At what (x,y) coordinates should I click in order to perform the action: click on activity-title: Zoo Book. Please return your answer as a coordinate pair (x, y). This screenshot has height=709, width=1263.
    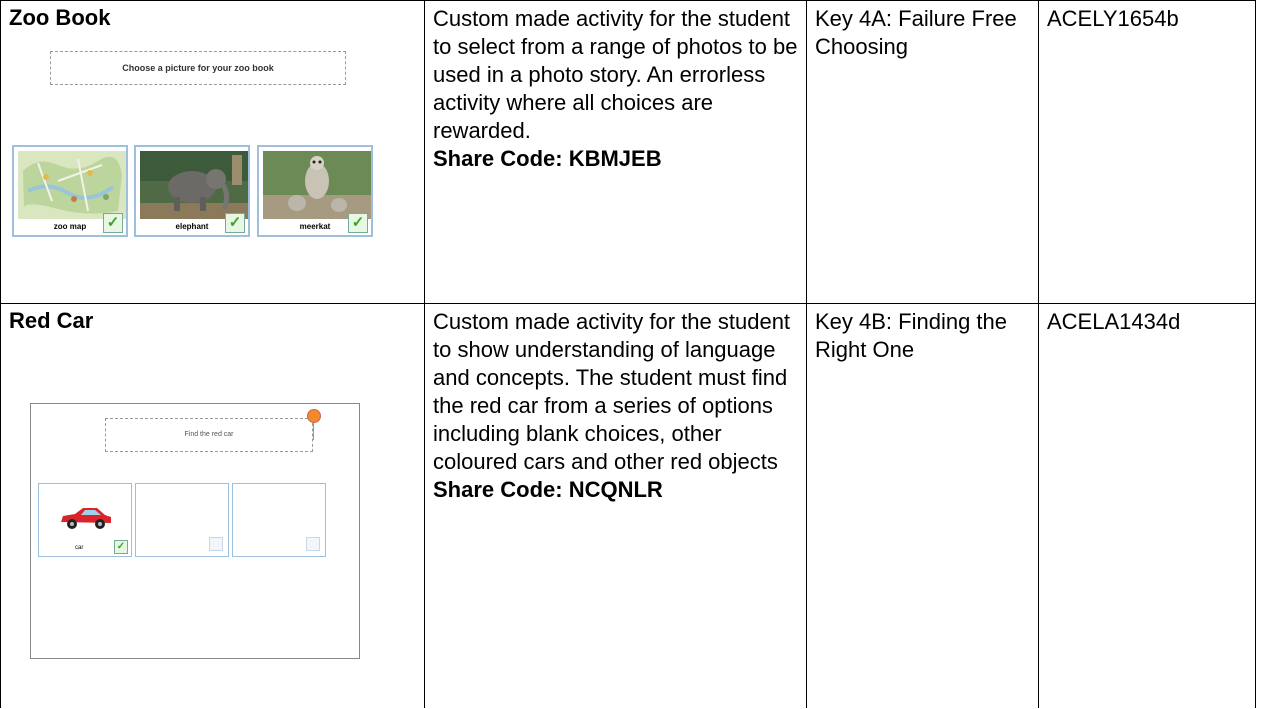
    Looking at the image, I should click on (60, 17).